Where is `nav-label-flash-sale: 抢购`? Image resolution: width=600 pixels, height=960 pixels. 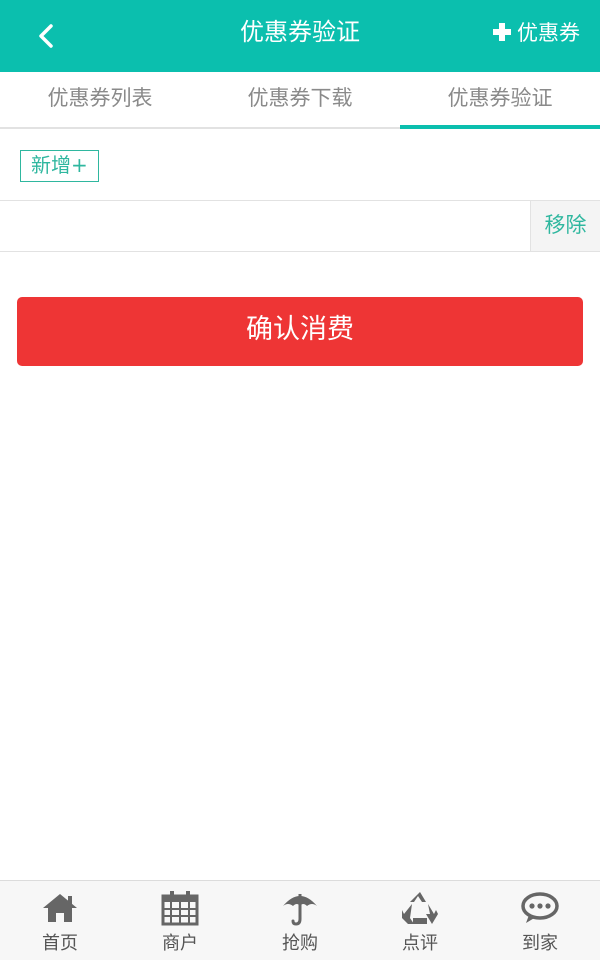
nav-label-flash-sale: 抢购 is located at coordinates (300, 943).